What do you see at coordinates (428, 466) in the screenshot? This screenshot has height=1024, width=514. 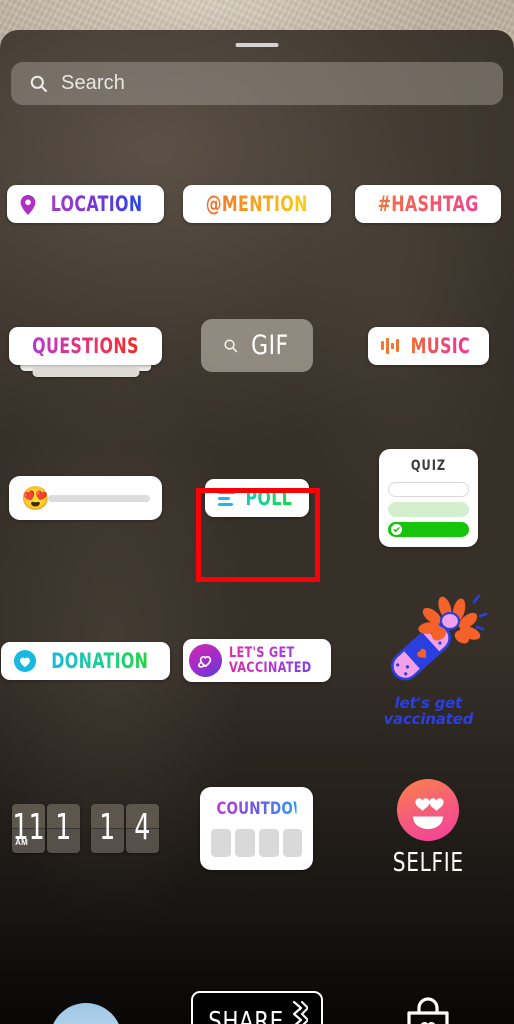 I see `sticker-quiz-label: QUIZ` at bounding box center [428, 466].